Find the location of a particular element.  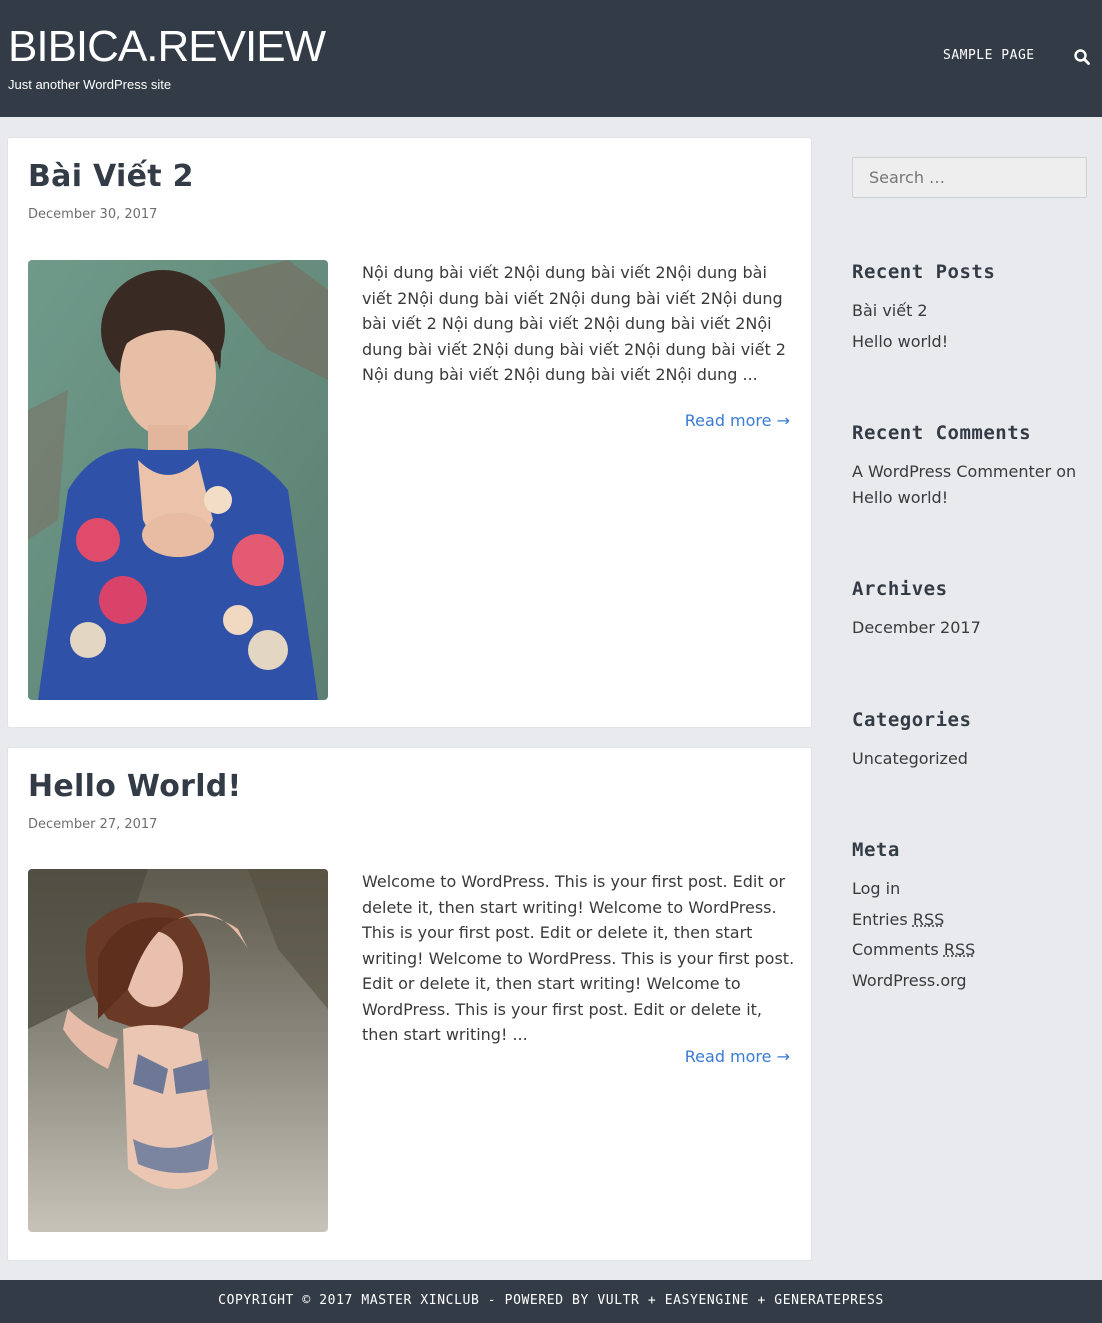

comment-on-text: on is located at coordinates (1066, 471).